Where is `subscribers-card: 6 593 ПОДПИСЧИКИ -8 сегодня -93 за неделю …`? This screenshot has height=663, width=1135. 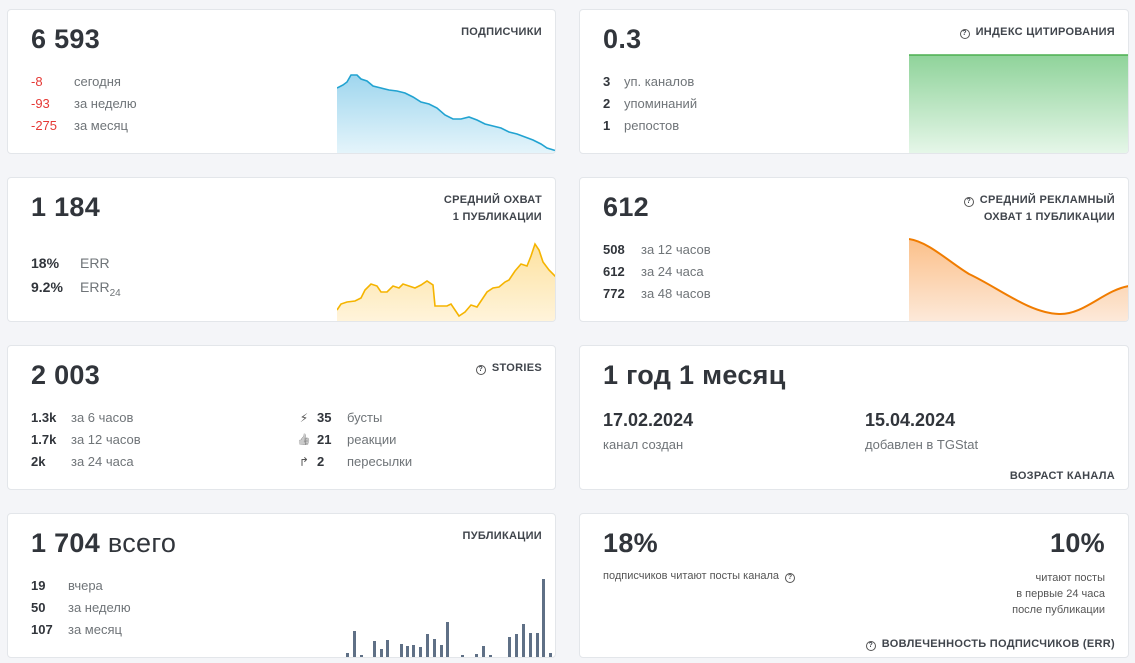
subscribers-card: 6 593 ПОДПИСЧИКИ -8 сегодня -93 за неделю … is located at coordinates (281, 81).